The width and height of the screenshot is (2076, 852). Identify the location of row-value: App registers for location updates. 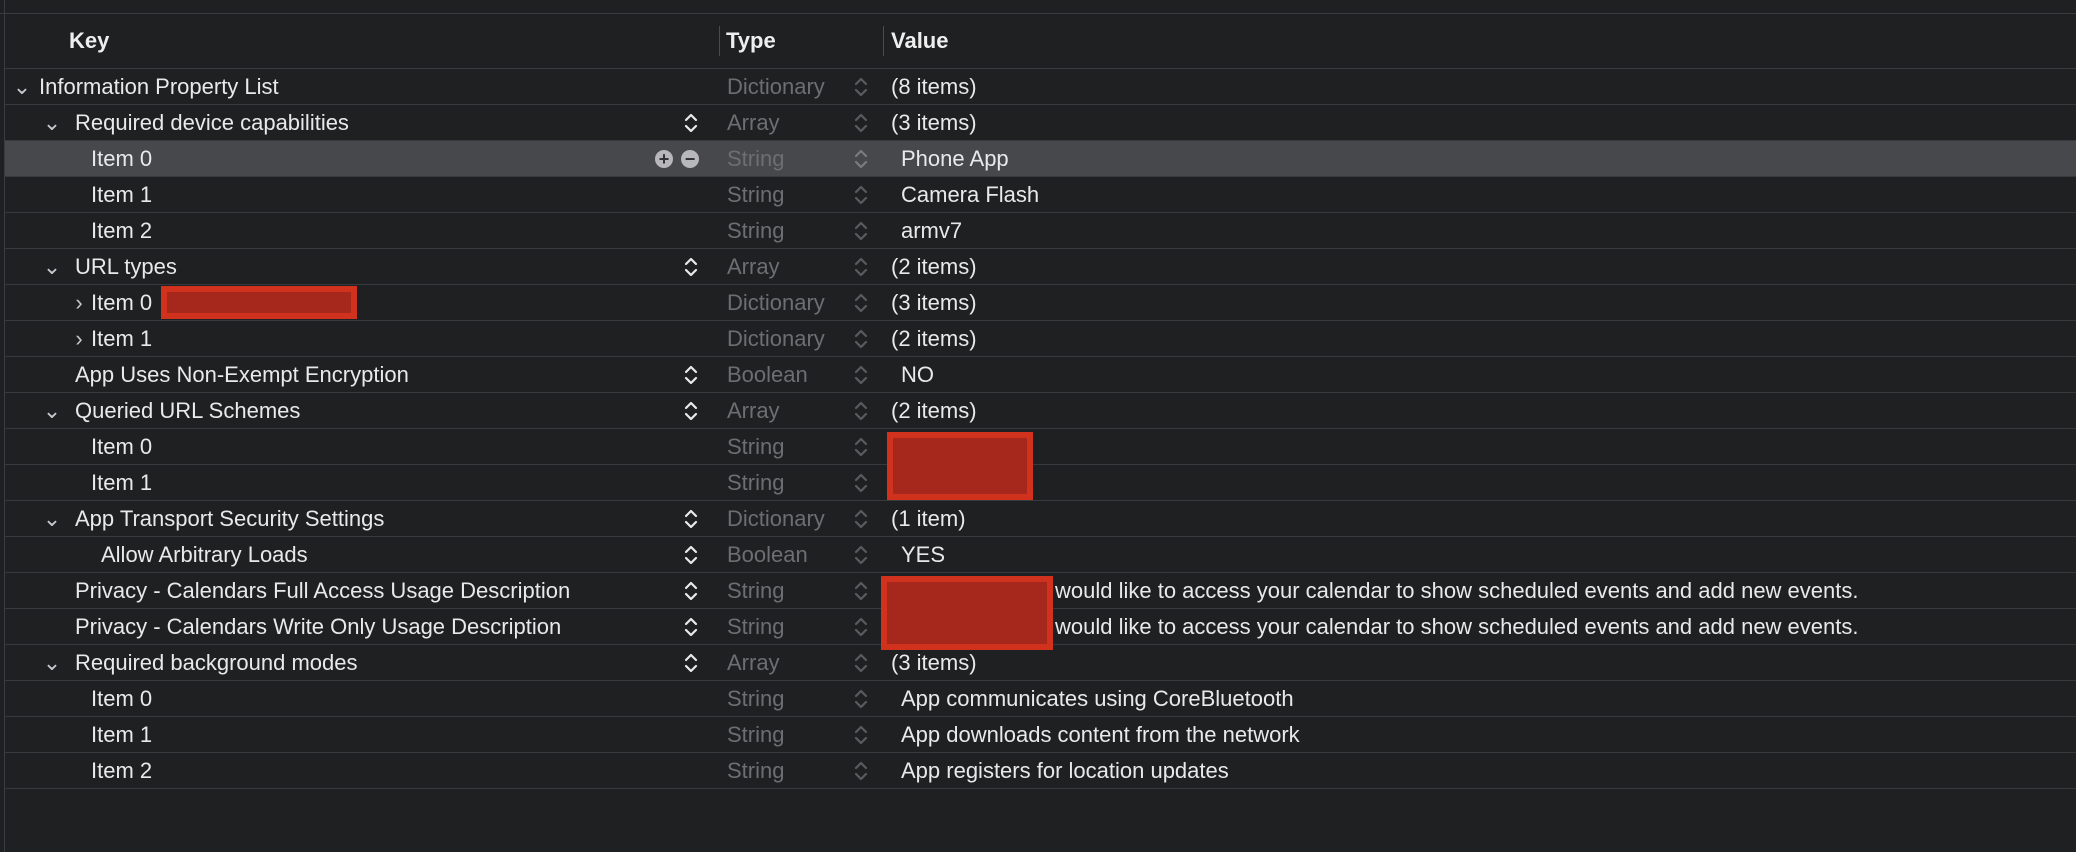
(1065, 770).